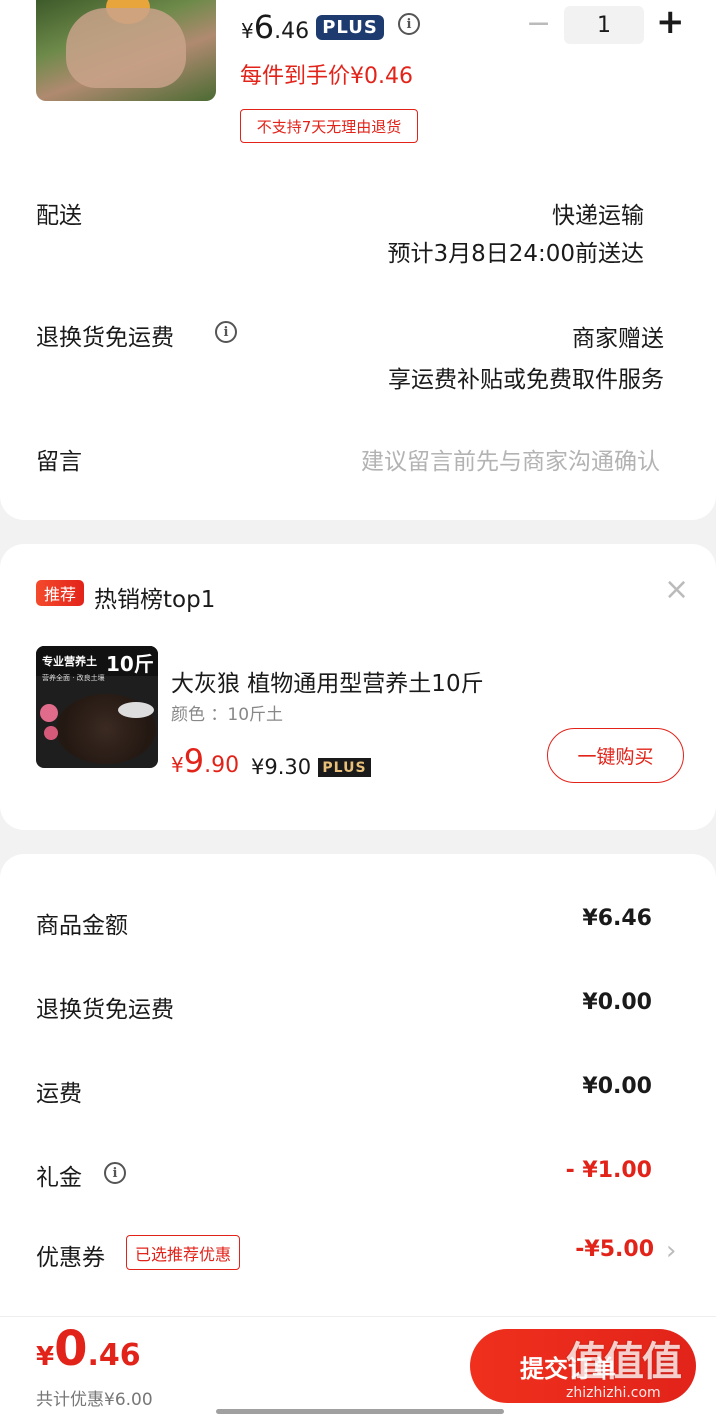 The height and width of the screenshot is (1416, 716). I want to click on total-currency: ¥, so click(45, 1357).